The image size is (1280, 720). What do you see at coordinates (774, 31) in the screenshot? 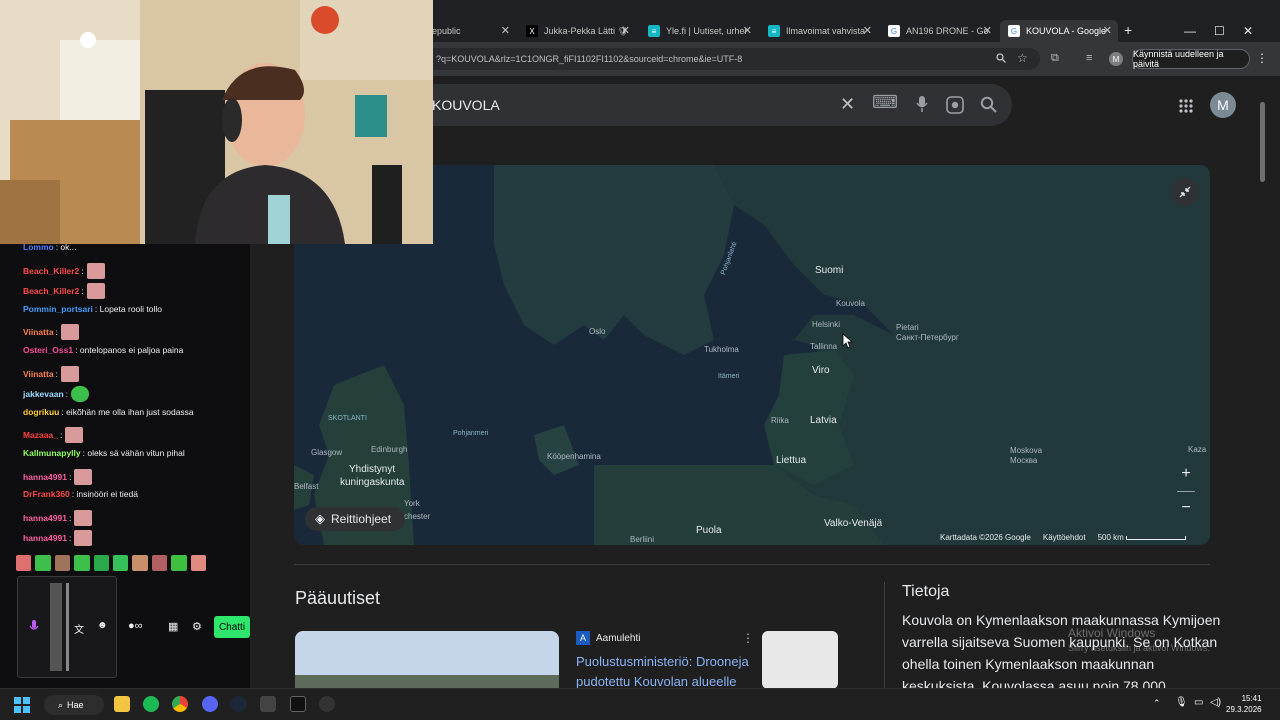
I see `yle-icon: ≡` at bounding box center [774, 31].